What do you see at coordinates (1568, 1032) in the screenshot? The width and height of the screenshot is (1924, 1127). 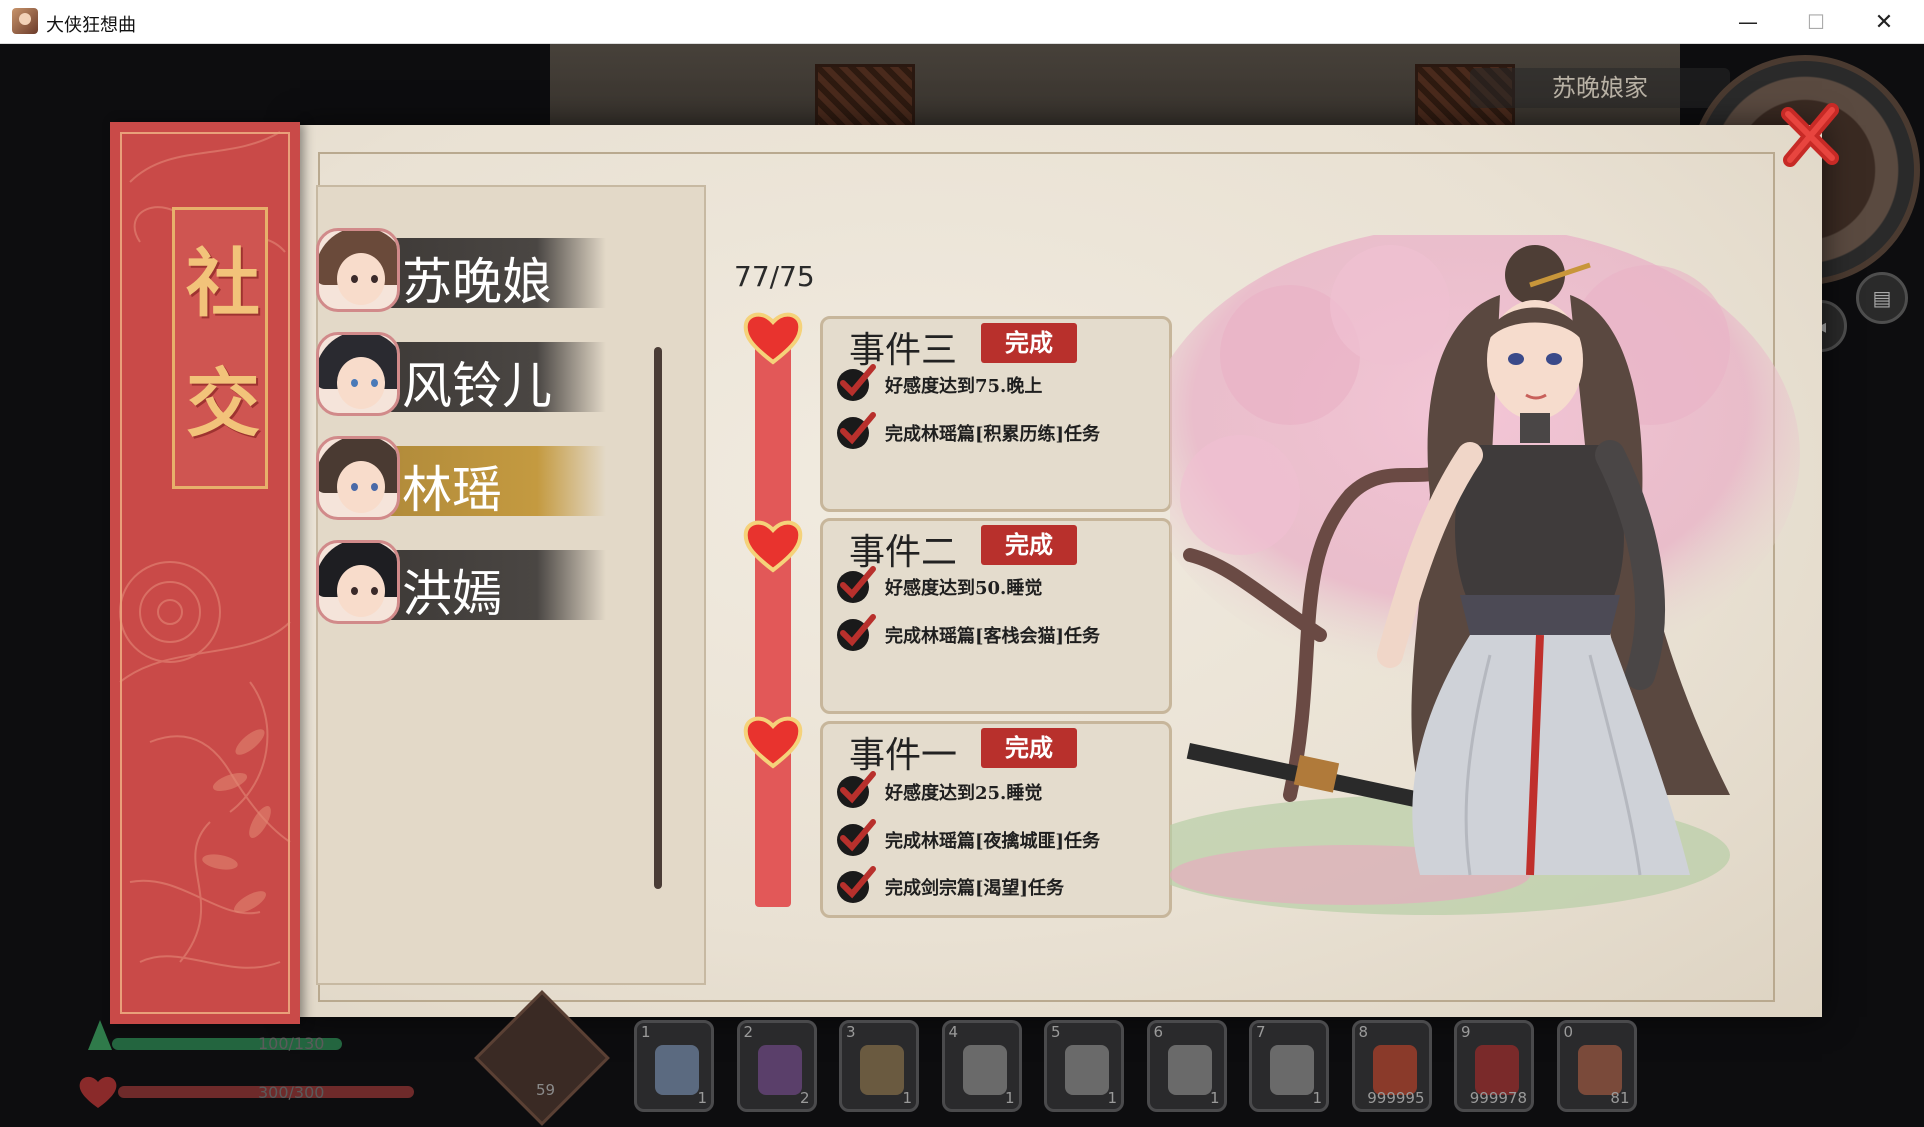 I see `slot-number: 0` at bounding box center [1568, 1032].